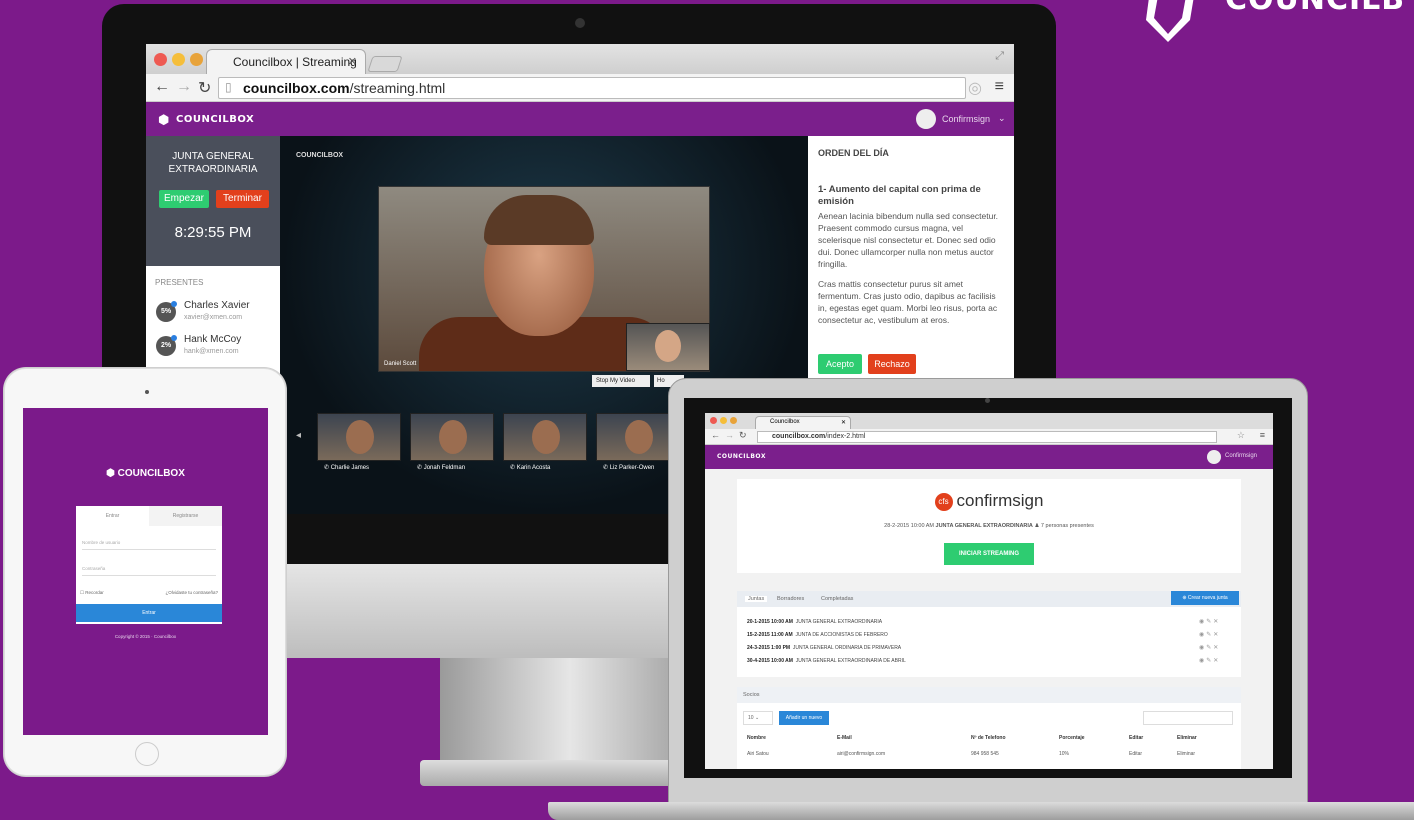  Describe the element at coordinates (975, 88) in the screenshot. I see `extension-icon: ◎` at that location.